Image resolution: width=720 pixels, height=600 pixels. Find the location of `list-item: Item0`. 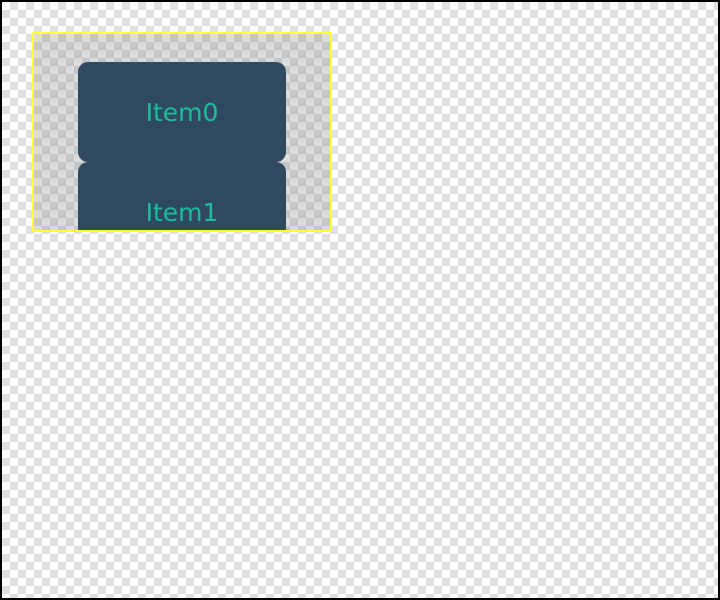

list-item: Item0 is located at coordinates (182, 112).